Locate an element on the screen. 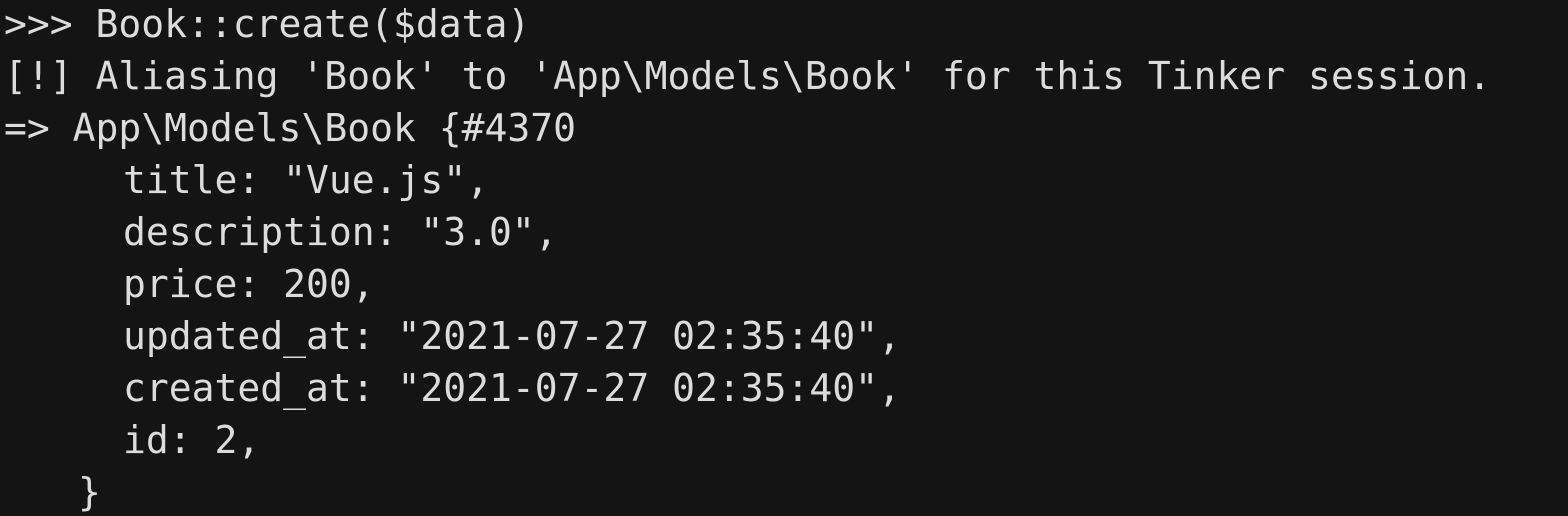 The image size is (1568, 516). command-line: >>> Book::create($data) is located at coordinates (267, 25).